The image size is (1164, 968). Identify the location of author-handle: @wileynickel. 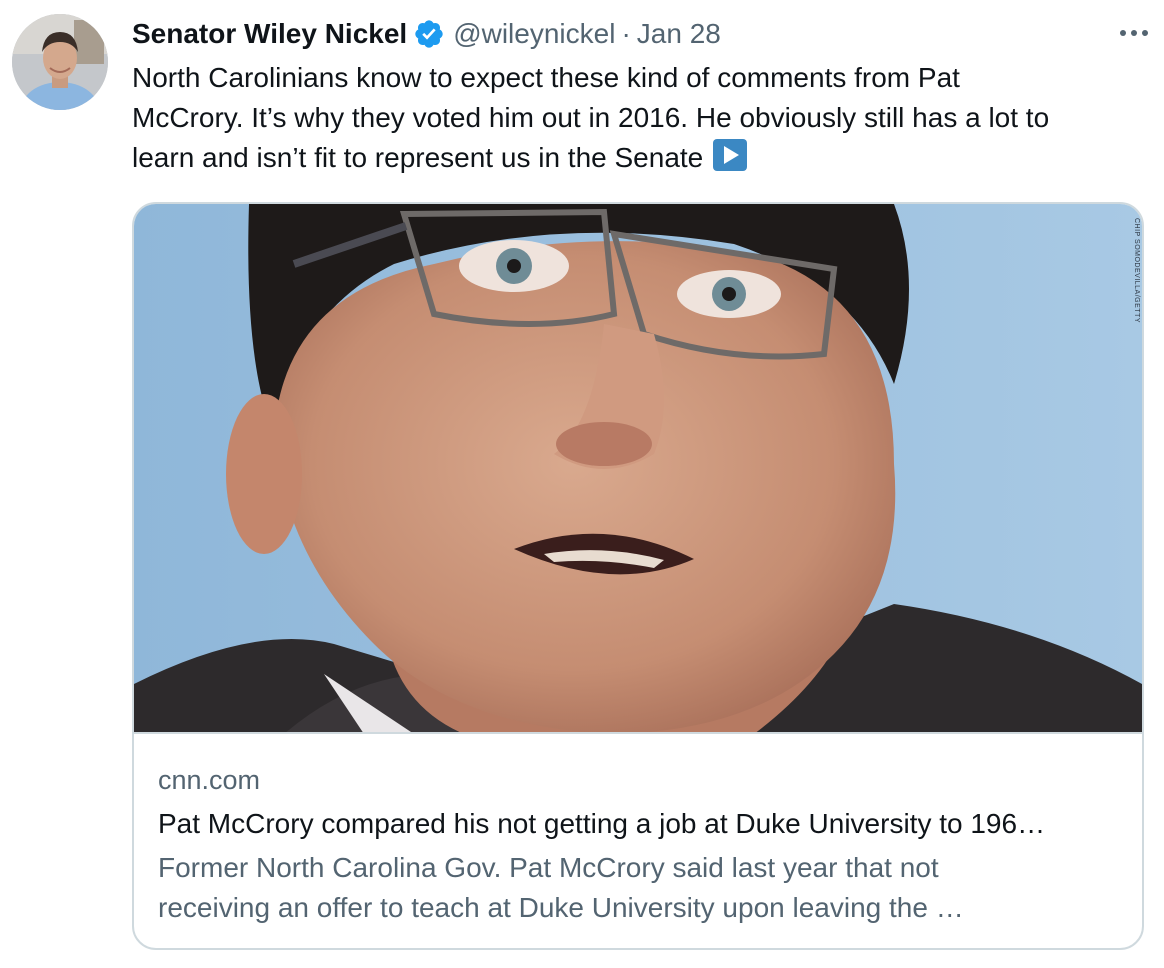
(534, 34).